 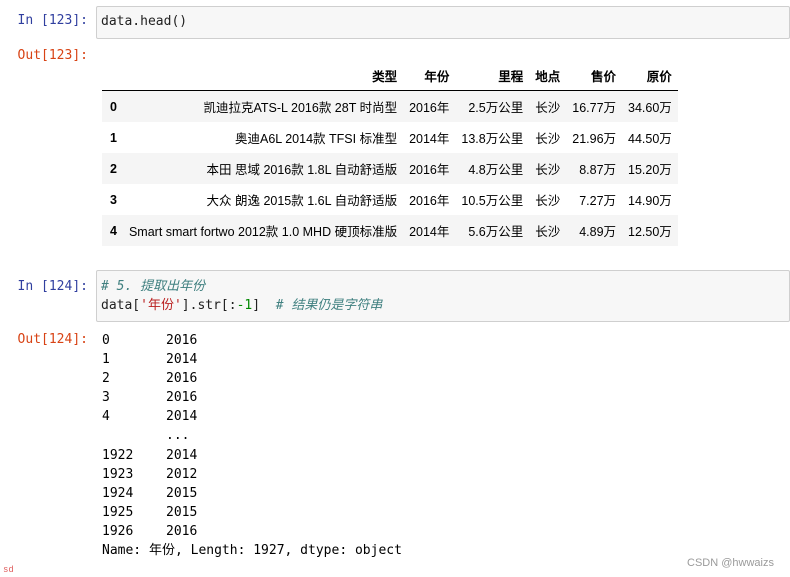 I want to click on column-header-type: 类型, so click(x=263, y=75).